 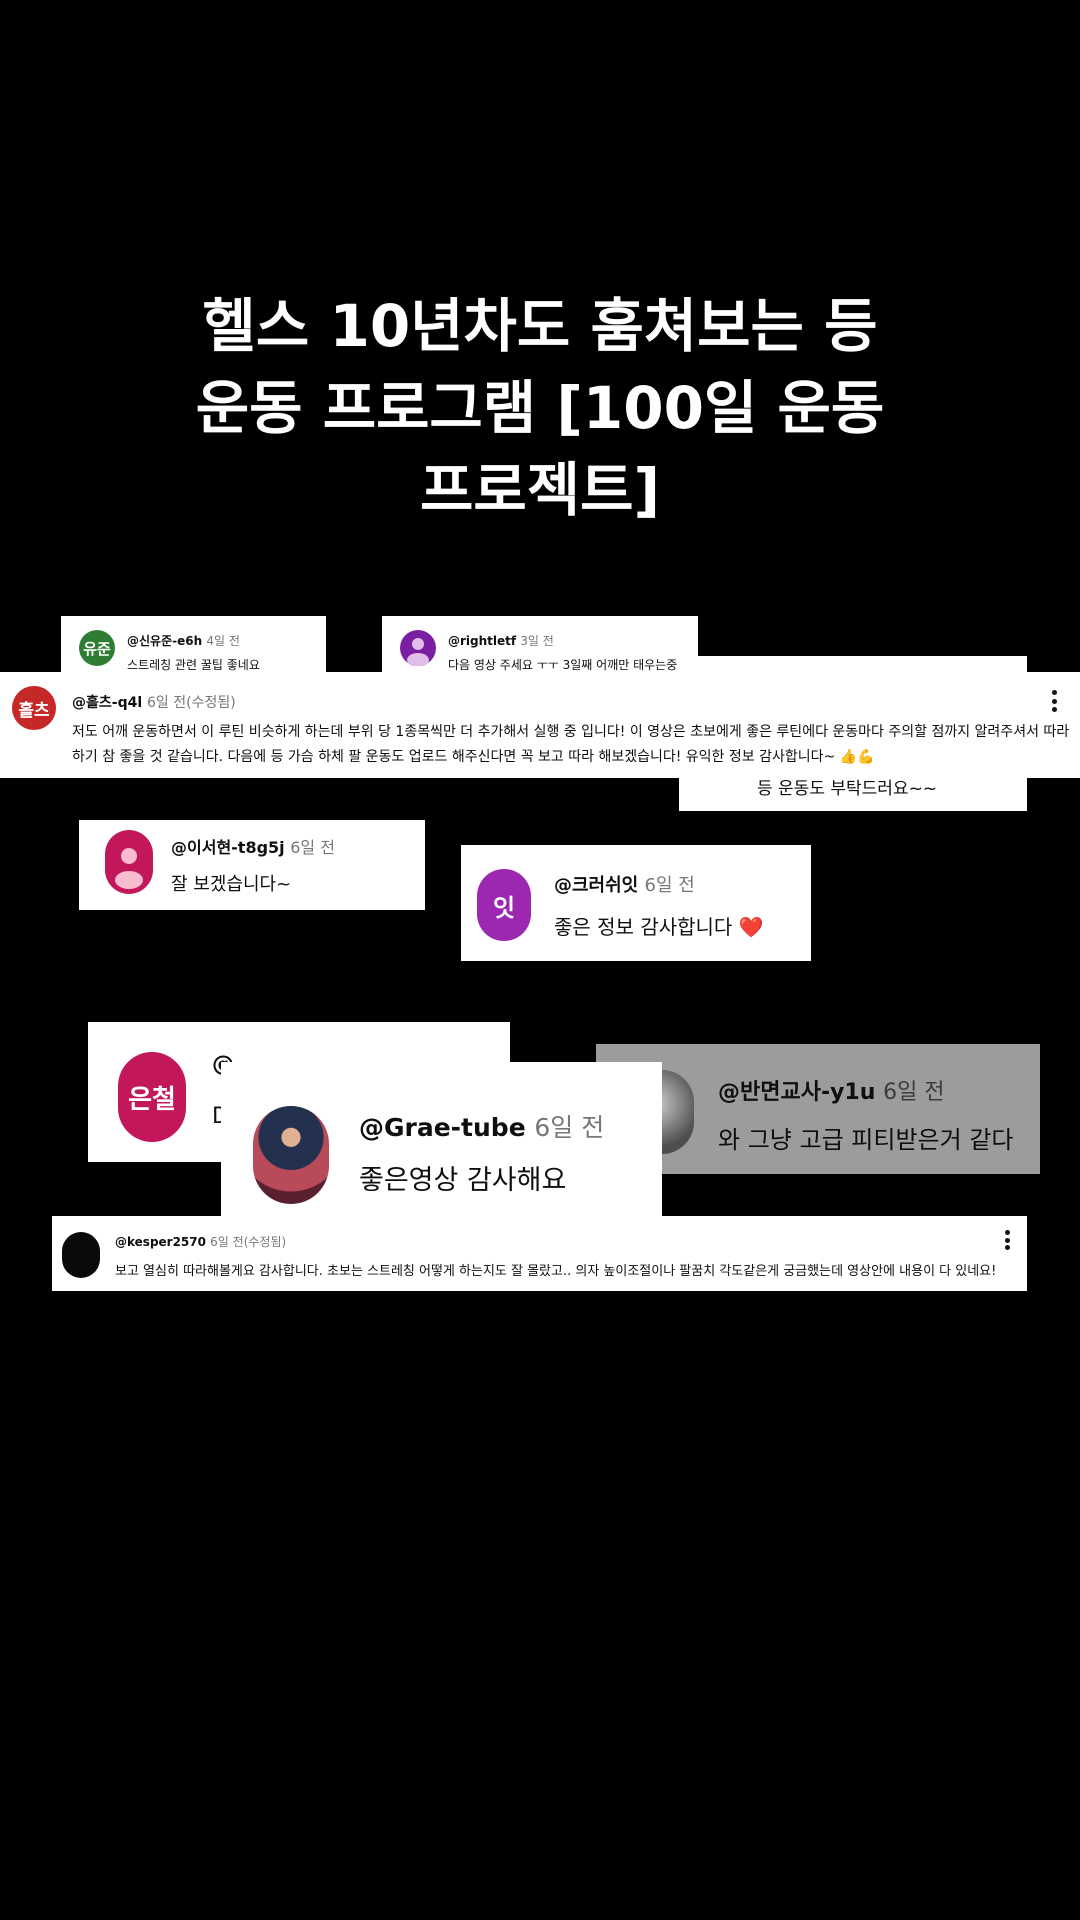 What do you see at coordinates (164, 641) in the screenshot?
I see `author-name: @신유준-e6h` at bounding box center [164, 641].